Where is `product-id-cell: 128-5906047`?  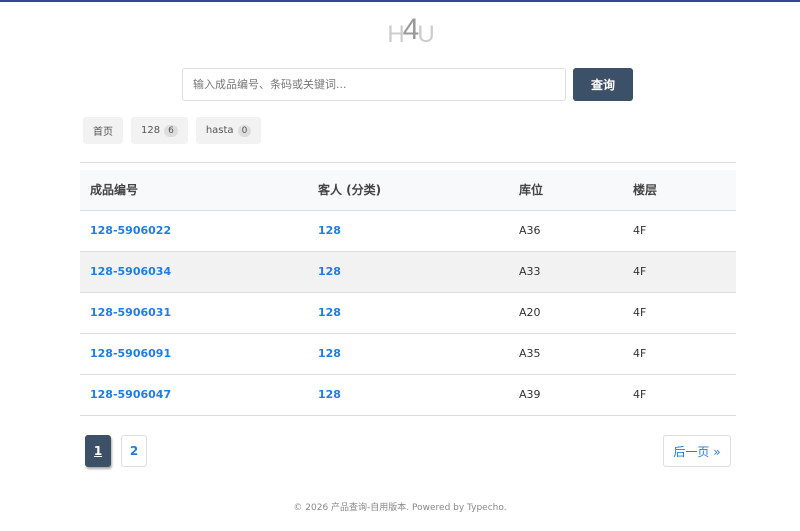 product-id-cell: 128-5906047 is located at coordinates (194, 395).